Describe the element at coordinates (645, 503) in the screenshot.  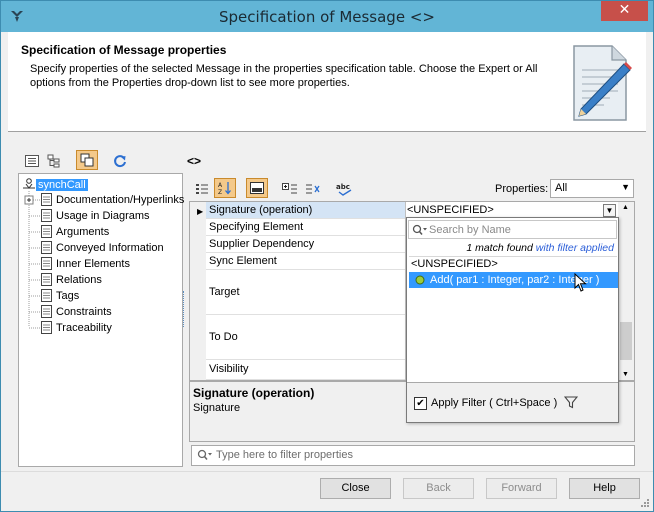
I see `resize-grip-icon` at that location.